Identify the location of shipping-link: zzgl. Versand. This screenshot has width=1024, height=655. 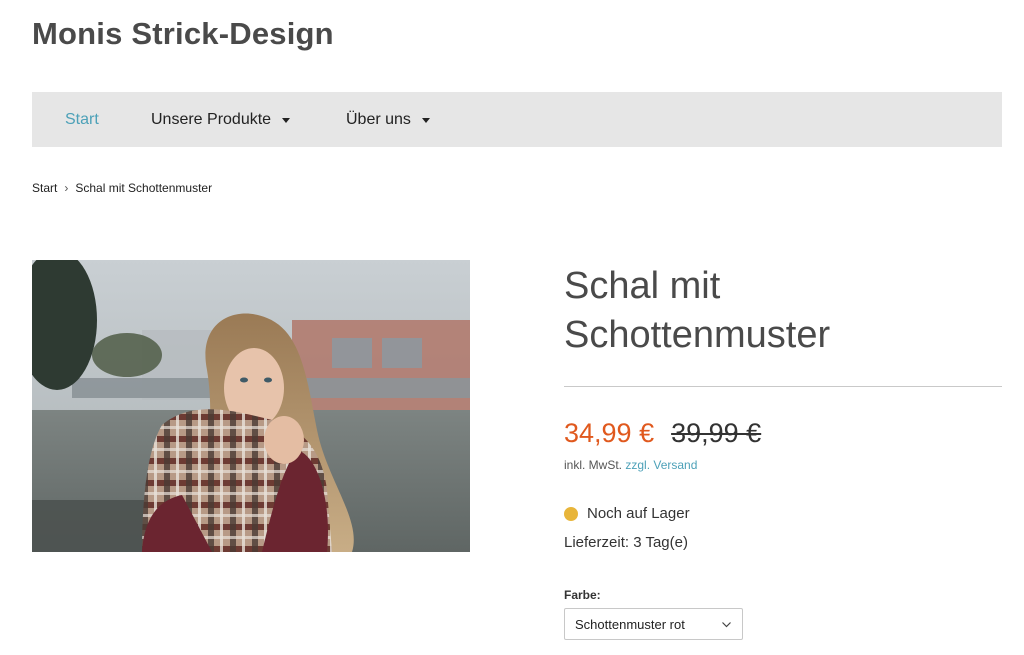
(661, 465).